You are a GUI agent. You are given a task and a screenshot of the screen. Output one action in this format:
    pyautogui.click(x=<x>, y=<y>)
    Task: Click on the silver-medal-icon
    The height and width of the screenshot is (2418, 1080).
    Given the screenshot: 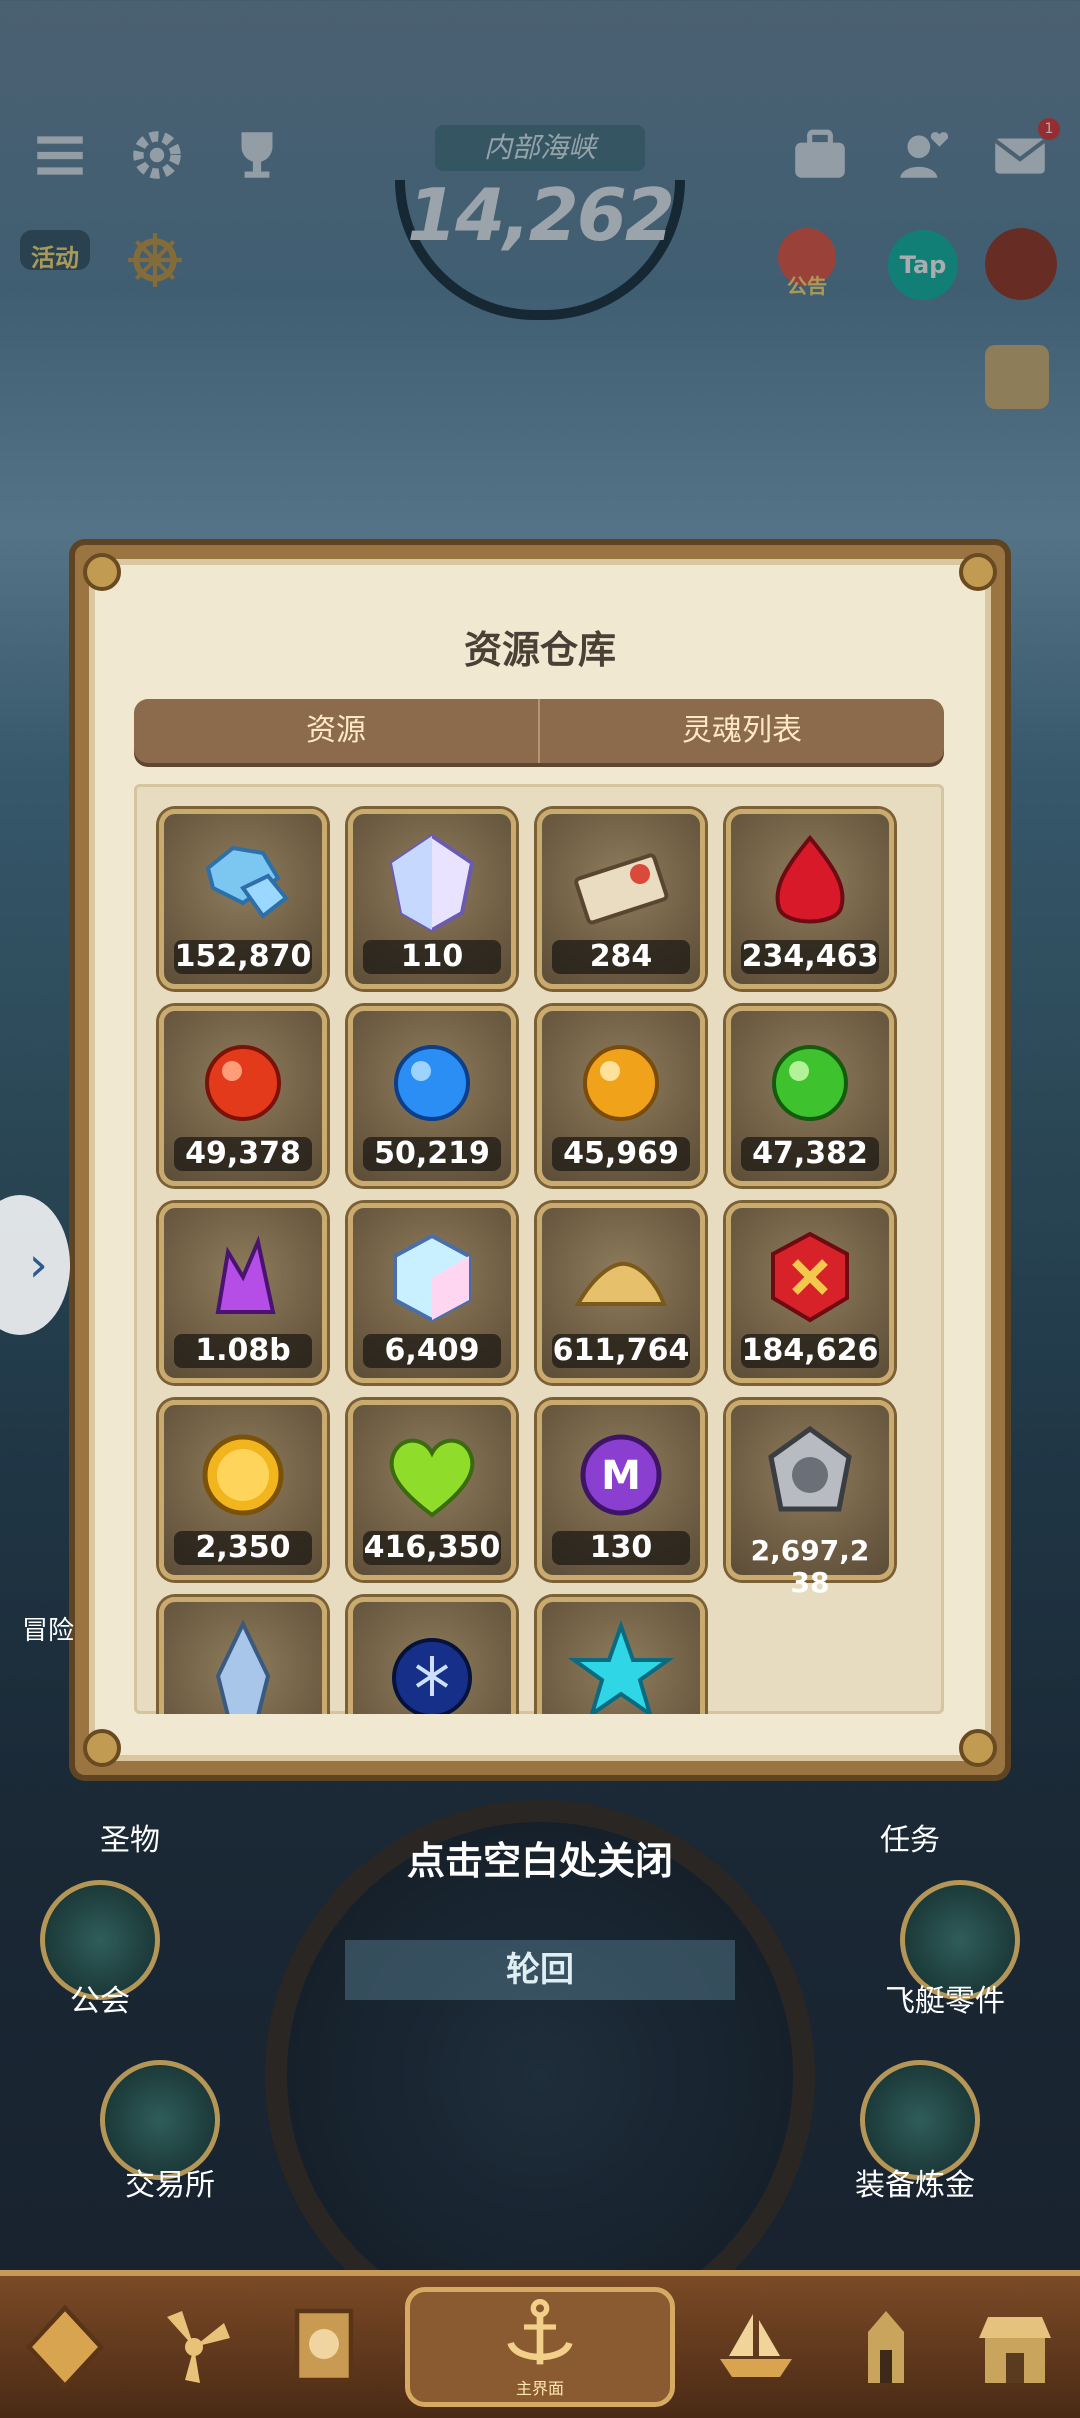 What is the action you would take?
    pyautogui.click(x=810, y=1468)
    